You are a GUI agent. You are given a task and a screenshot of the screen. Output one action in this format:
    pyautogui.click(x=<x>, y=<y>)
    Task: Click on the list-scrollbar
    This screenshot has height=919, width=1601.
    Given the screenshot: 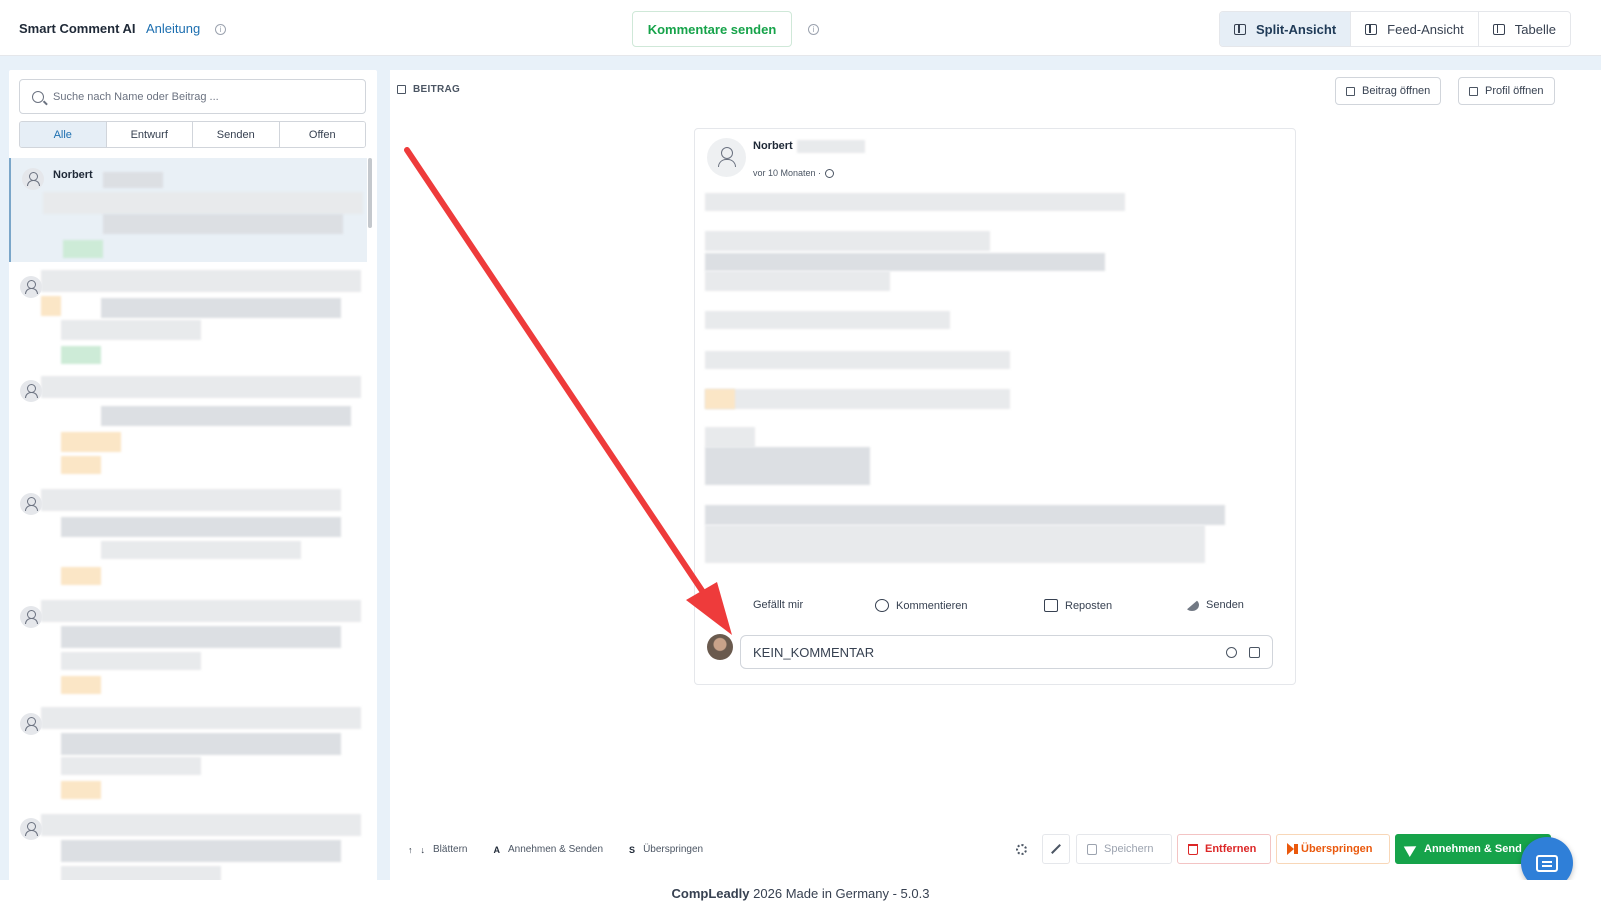 What is the action you would take?
    pyautogui.click(x=370, y=193)
    